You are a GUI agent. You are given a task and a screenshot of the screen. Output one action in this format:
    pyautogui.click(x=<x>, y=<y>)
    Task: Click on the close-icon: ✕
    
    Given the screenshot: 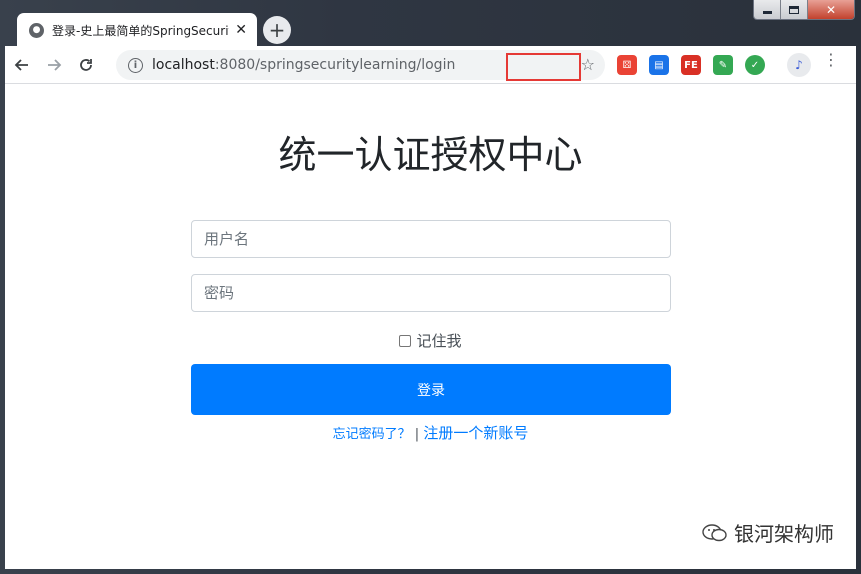 What is the action you would take?
    pyautogui.click(x=831, y=9)
    